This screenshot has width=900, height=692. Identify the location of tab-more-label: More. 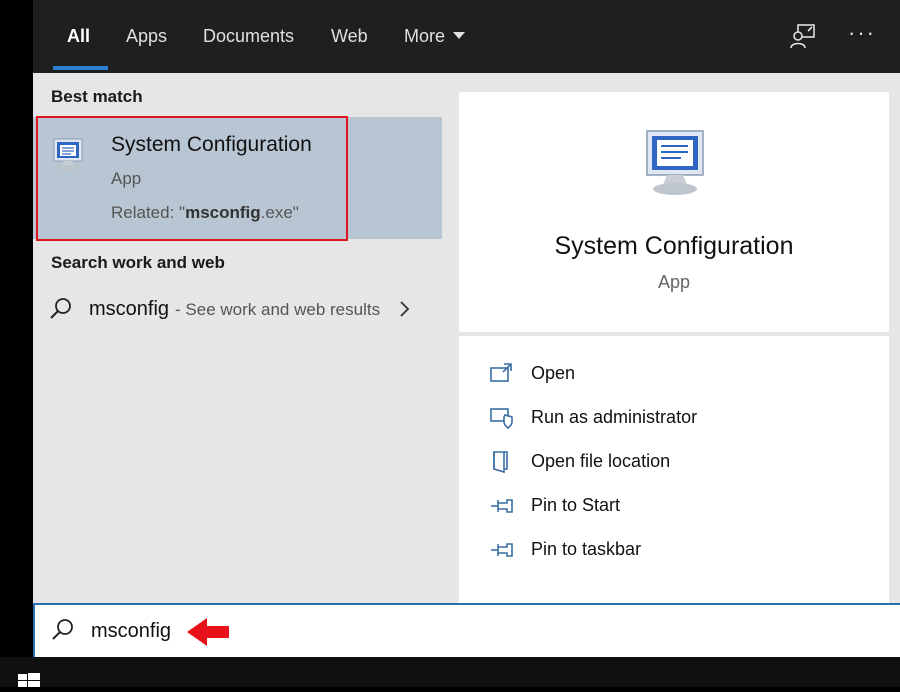
(425, 36).